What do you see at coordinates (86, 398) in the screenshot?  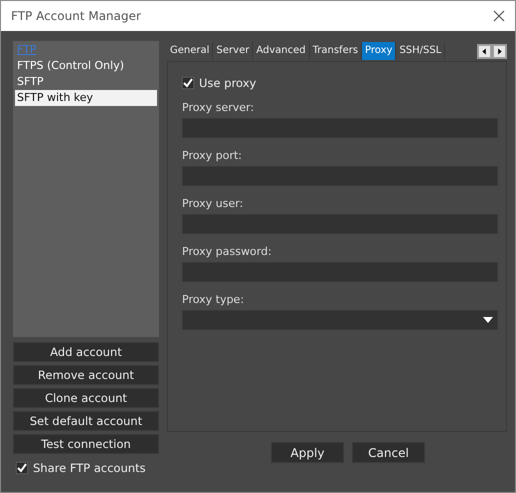 I see `account-button: Clone account` at bounding box center [86, 398].